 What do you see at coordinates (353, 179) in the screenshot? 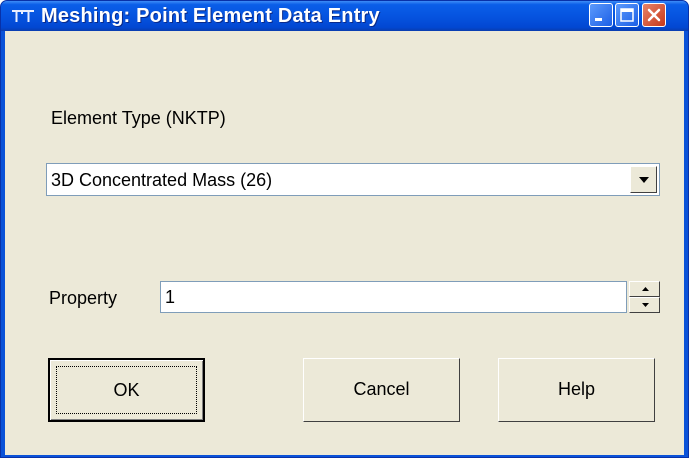
I see `element-type-dropdown: 3D Concentrated Mass (26)` at bounding box center [353, 179].